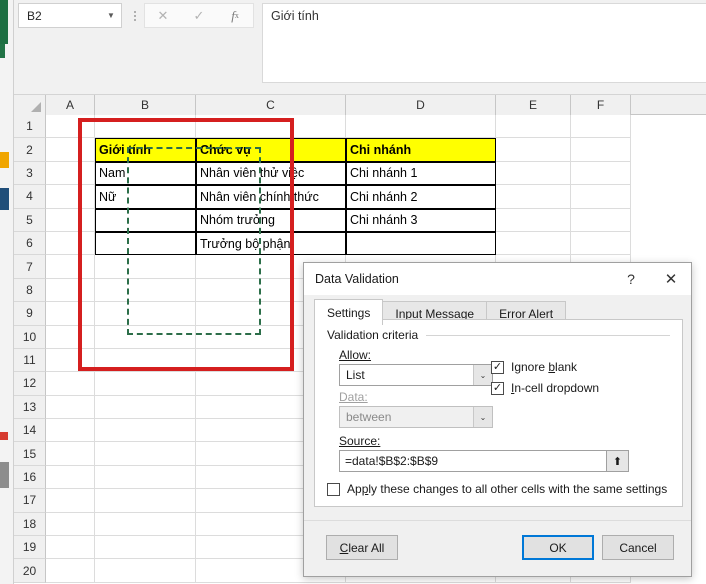 The height and width of the screenshot is (584, 706). Describe the element at coordinates (145, 127) in the screenshot. I see `cell-B1` at that location.